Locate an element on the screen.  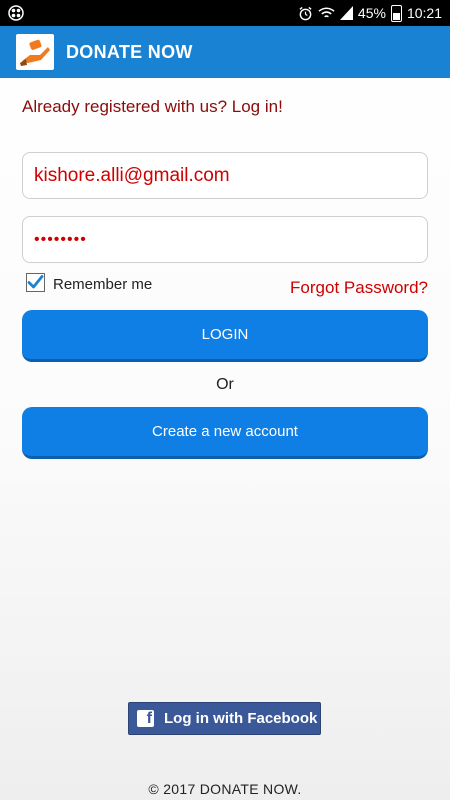
facebook-login-button: f Log in with Facebook is located at coordinates (224, 718).